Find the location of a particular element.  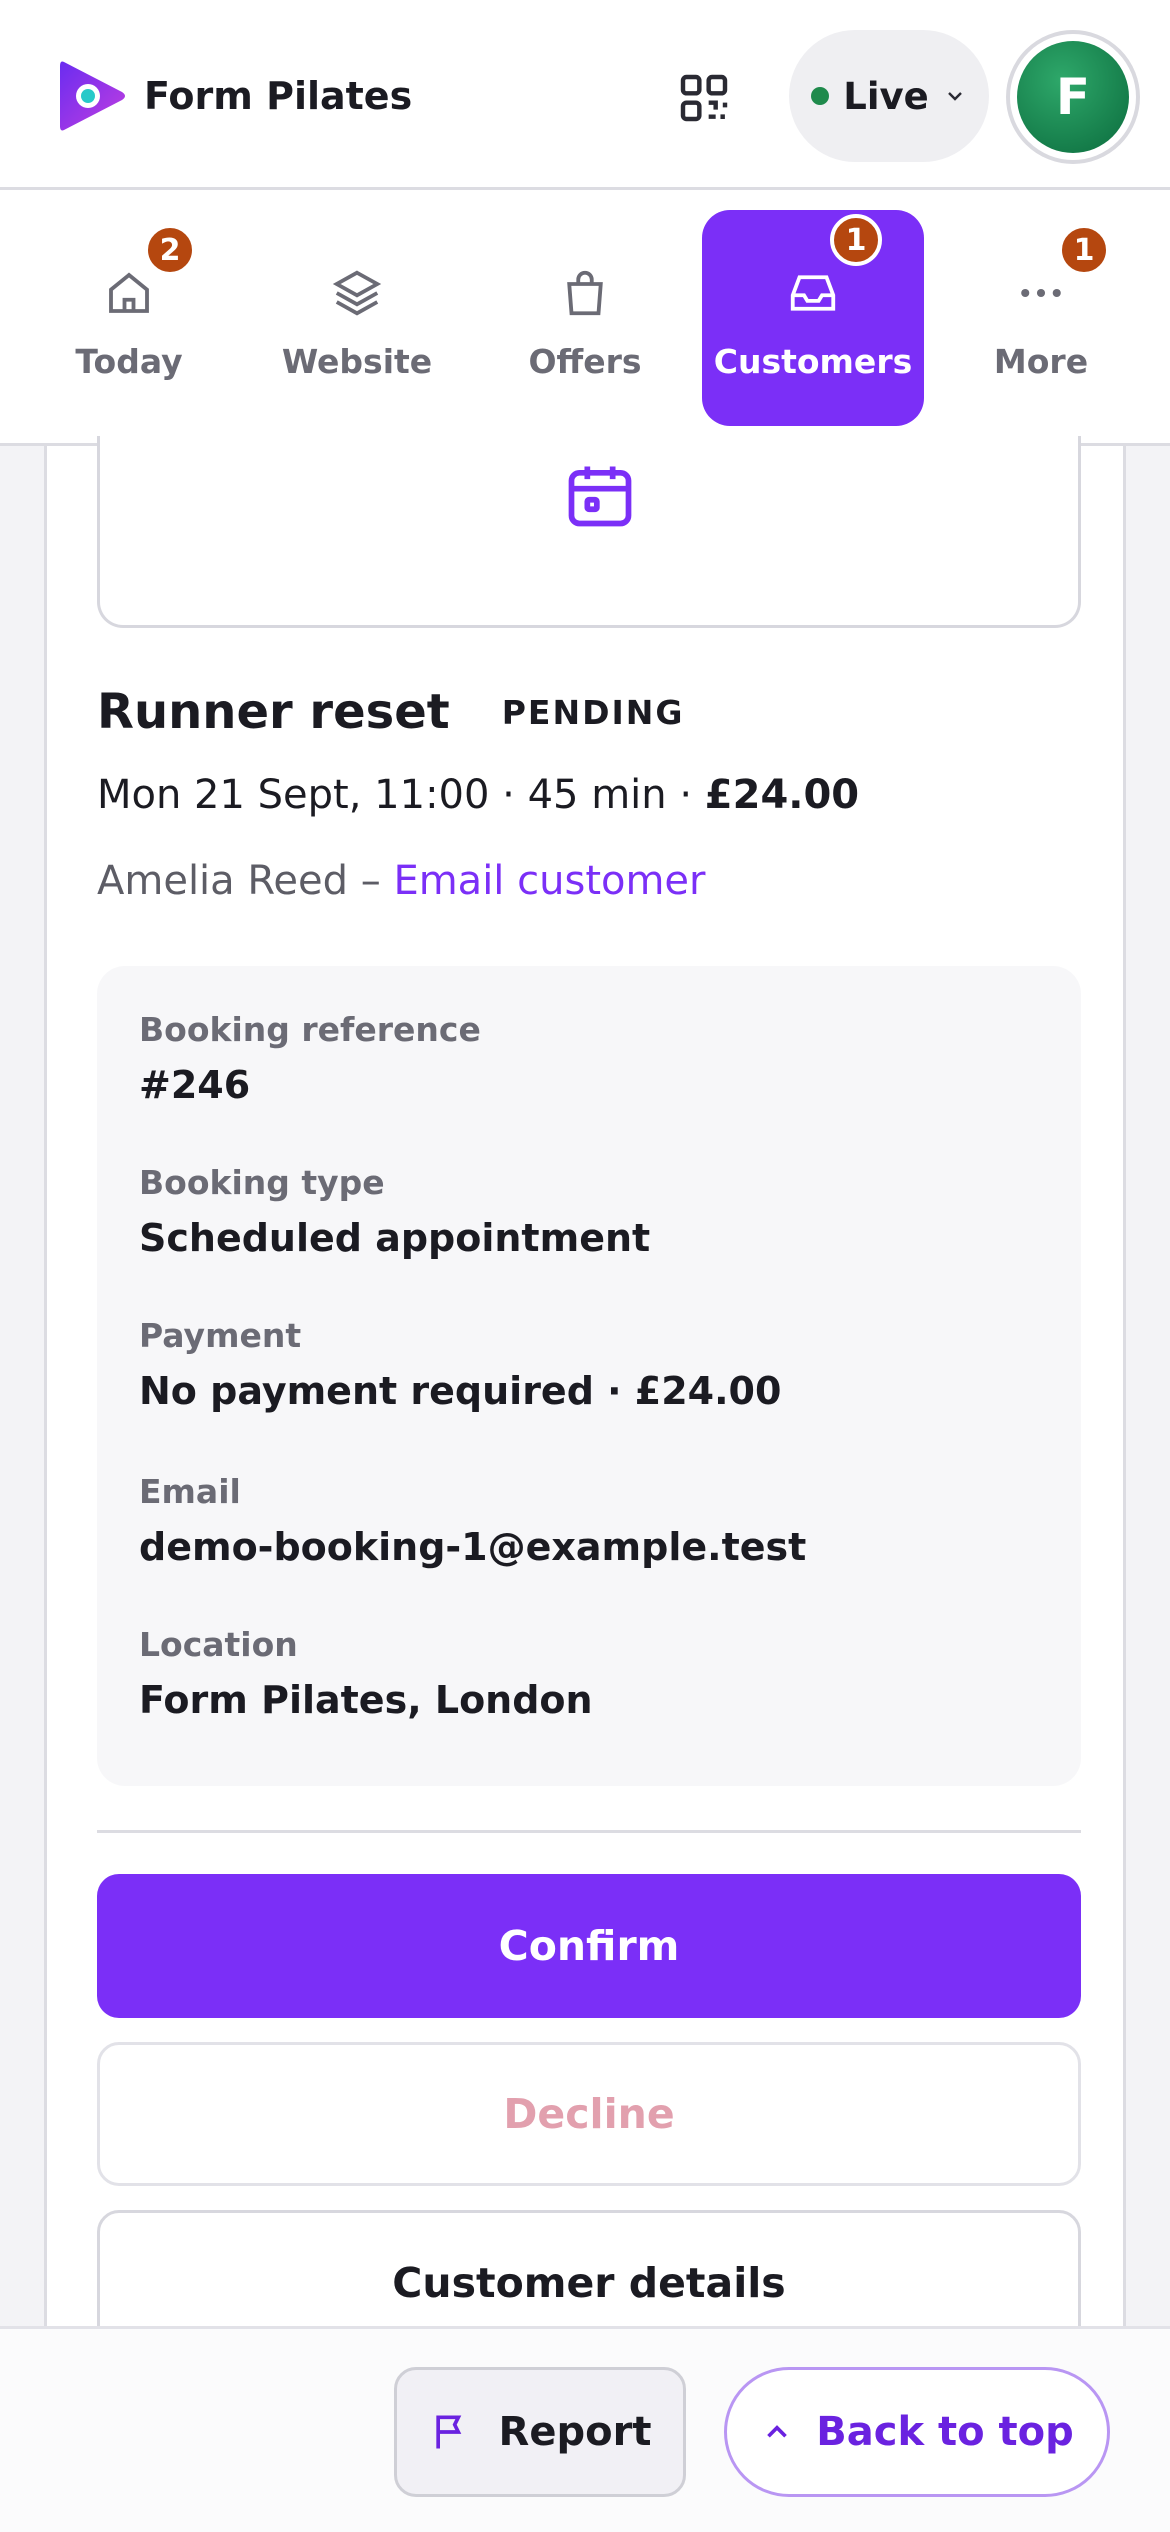

back-to-top-label: Back to top is located at coordinates (945, 2432).